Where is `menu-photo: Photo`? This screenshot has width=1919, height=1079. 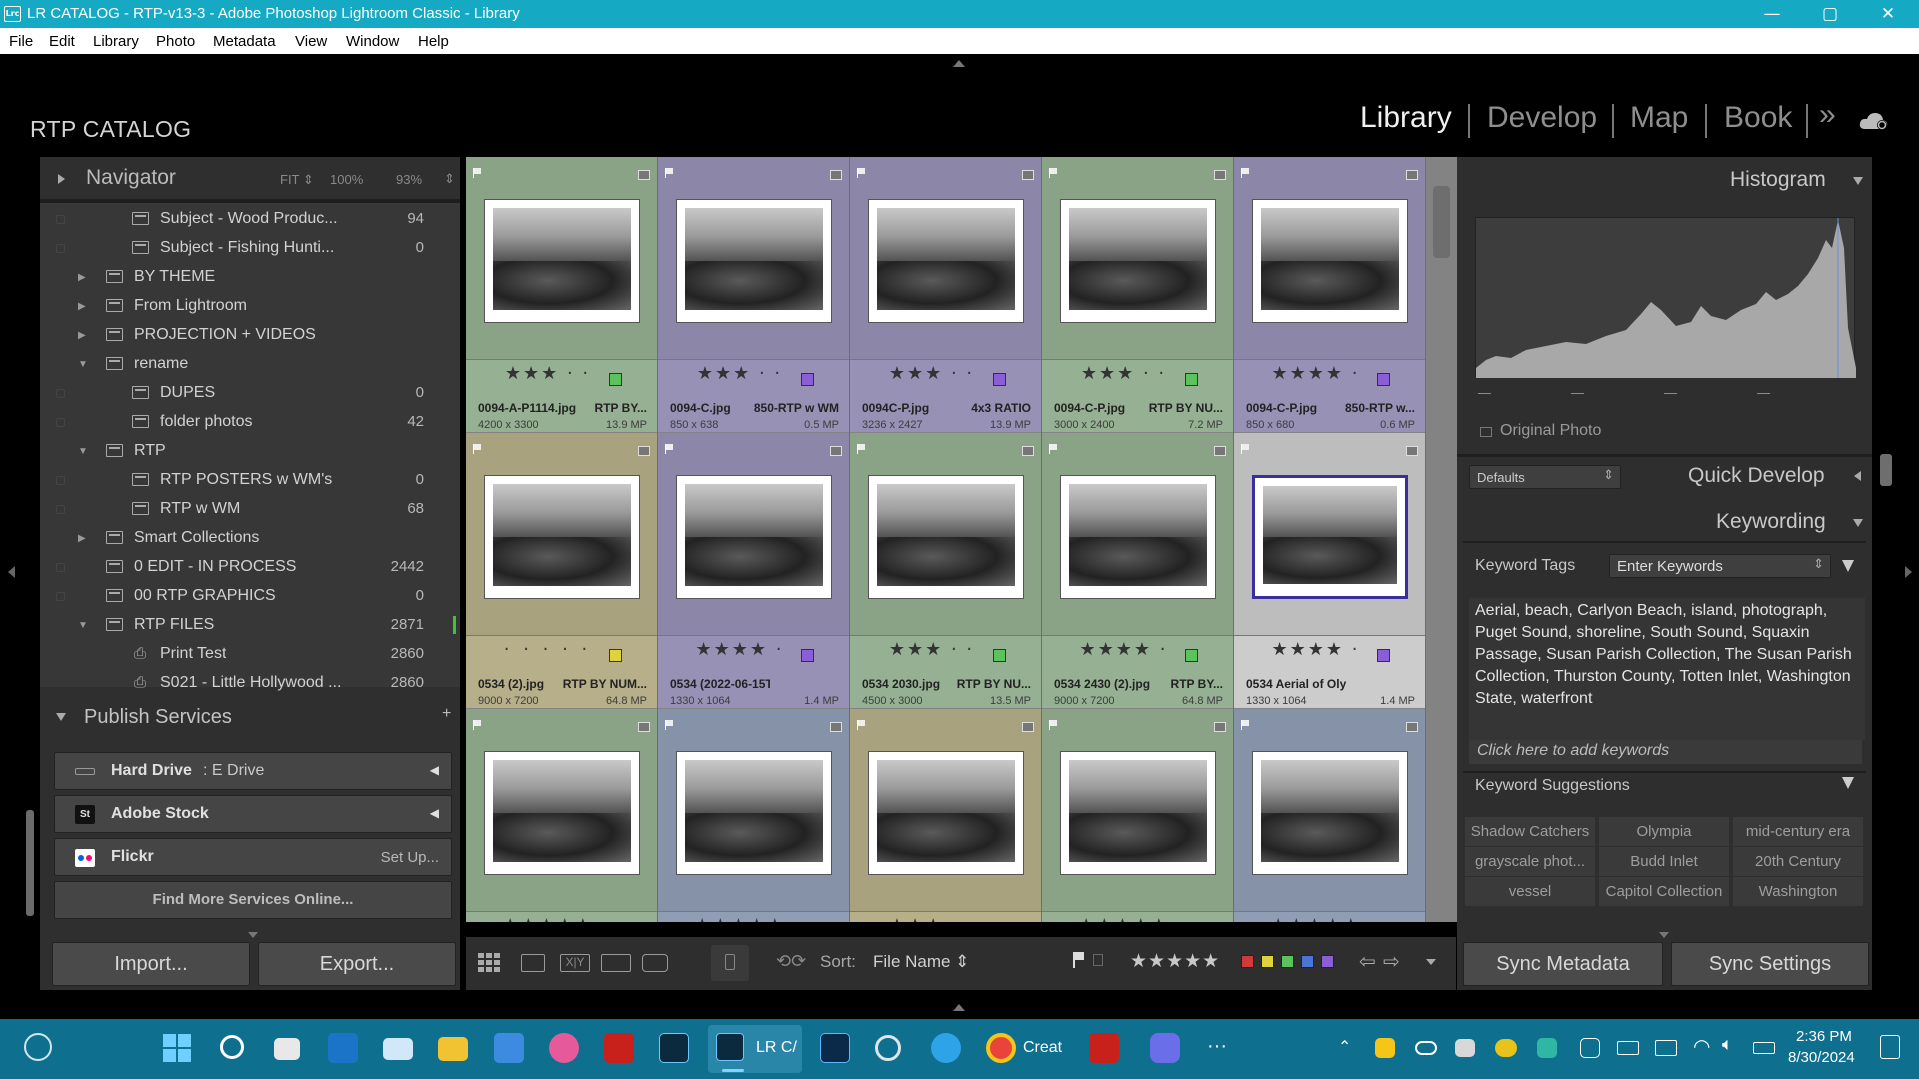 menu-photo: Photo is located at coordinates (175, 41).